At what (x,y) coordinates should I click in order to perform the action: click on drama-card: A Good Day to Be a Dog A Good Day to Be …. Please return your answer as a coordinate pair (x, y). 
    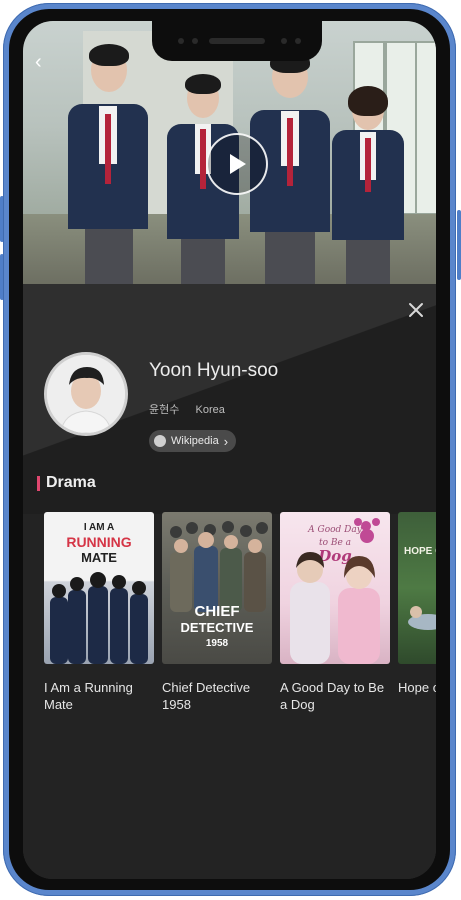
    Looking at the image, I should click on (335, 612).